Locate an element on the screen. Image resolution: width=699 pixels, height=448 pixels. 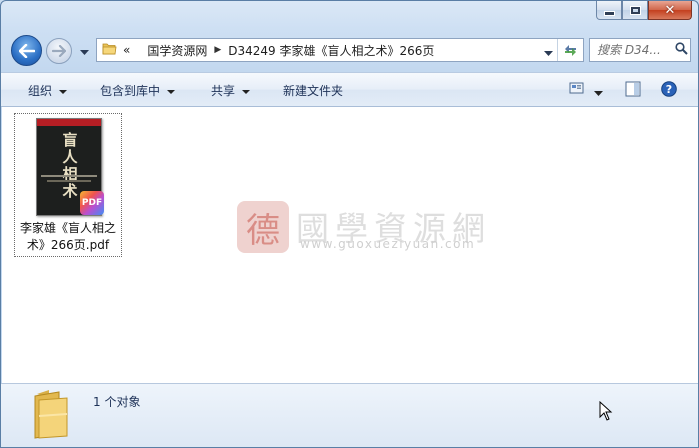
view-options-dropdown is located at coordinates (598, 93).